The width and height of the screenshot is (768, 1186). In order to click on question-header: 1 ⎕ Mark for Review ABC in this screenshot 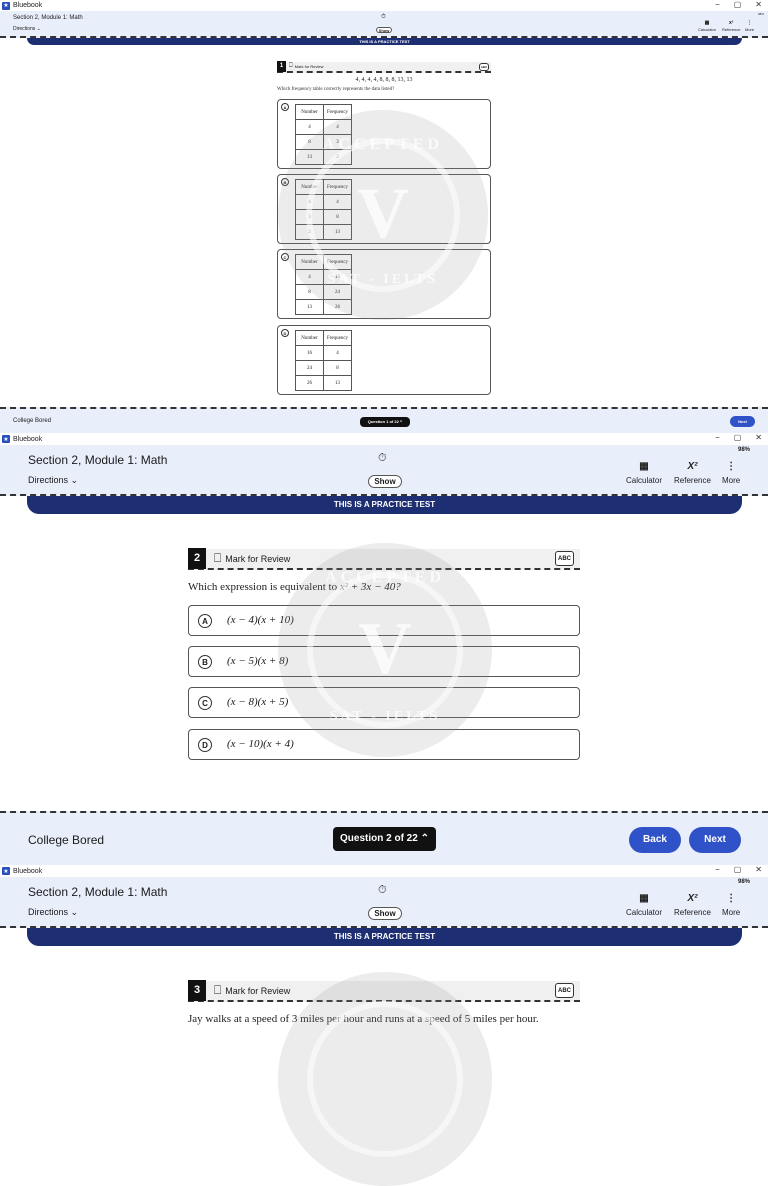, I will do `click(384, 67)`.